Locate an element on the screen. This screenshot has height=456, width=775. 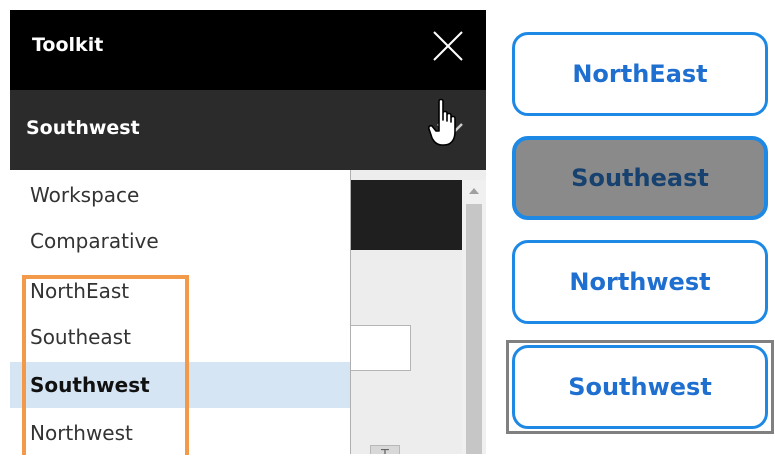
southeast-button: Southeast is located at coordinates (640, 178).